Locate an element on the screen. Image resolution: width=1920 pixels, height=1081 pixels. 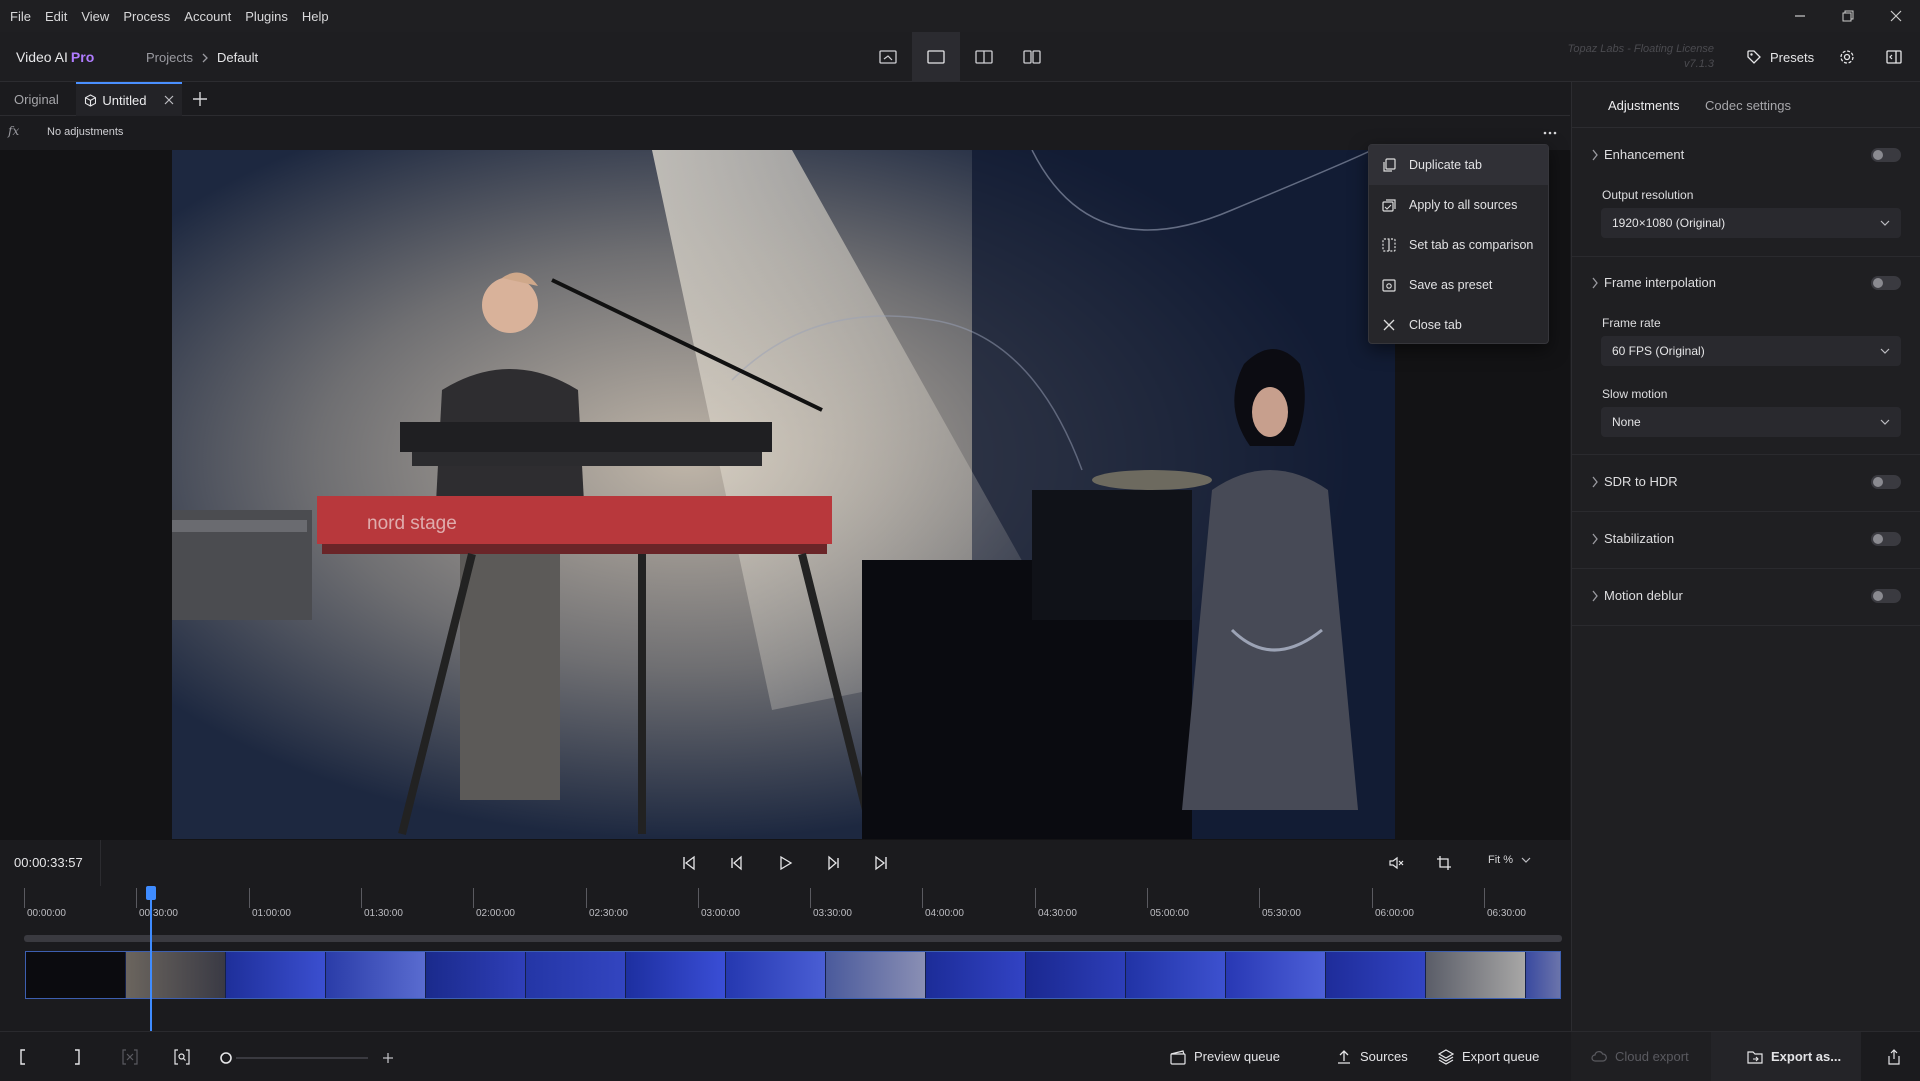
zoom-out-button is located at coordinates (226, 1058).